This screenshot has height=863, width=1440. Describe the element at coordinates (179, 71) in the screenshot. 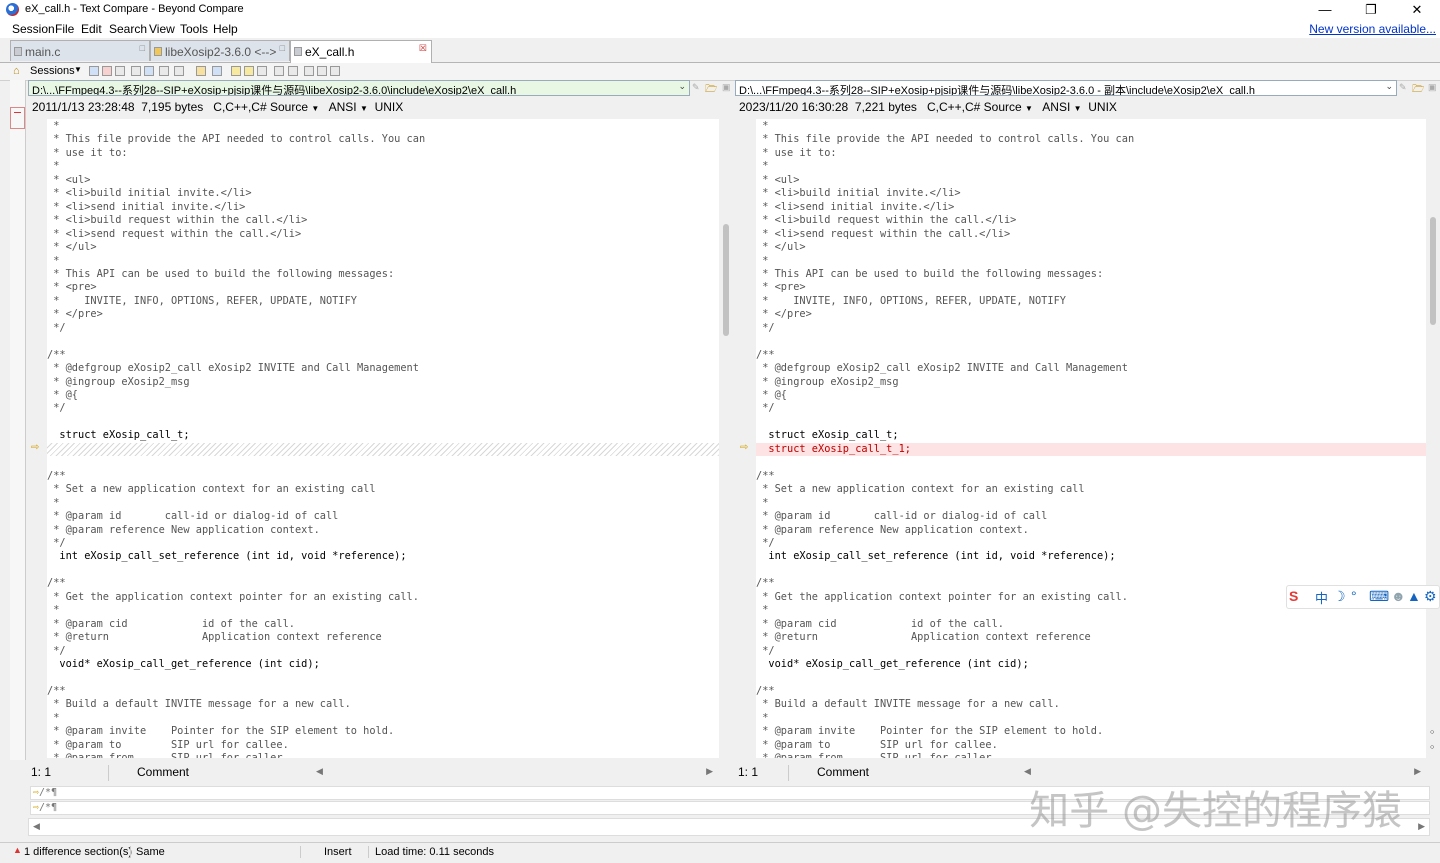

I see `format-icon` at that location.